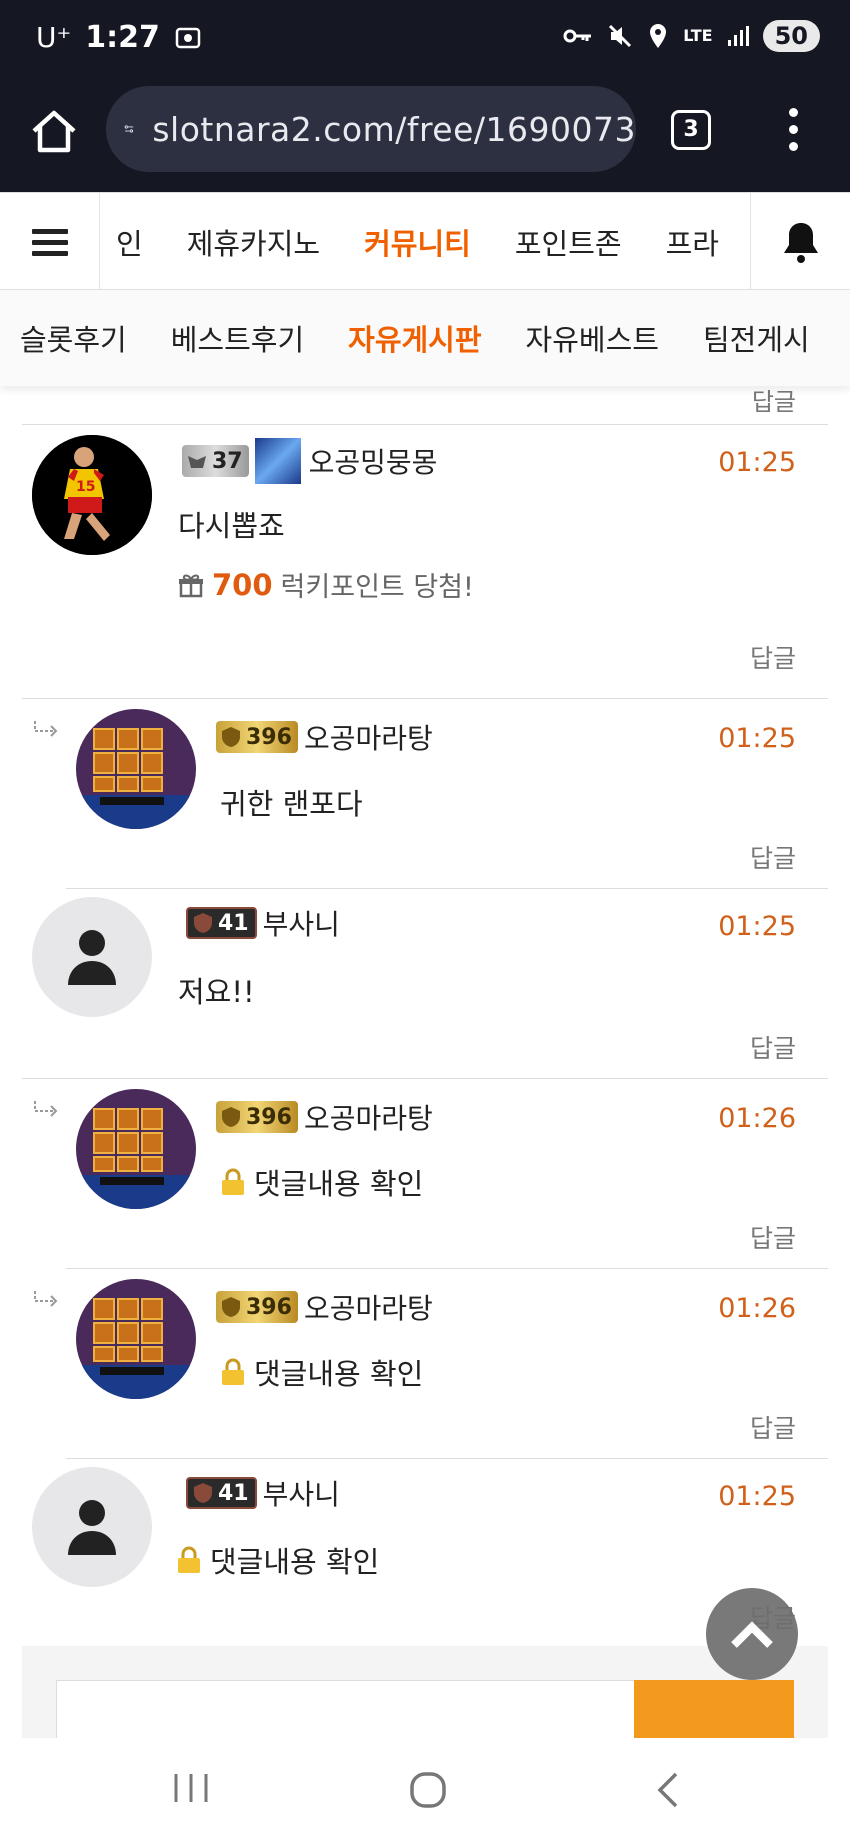 The image size is (850, 1842). Describe the element at coordinates (242, 584) in the screenshot. I see `lucky-point-amount: 700` at that location.